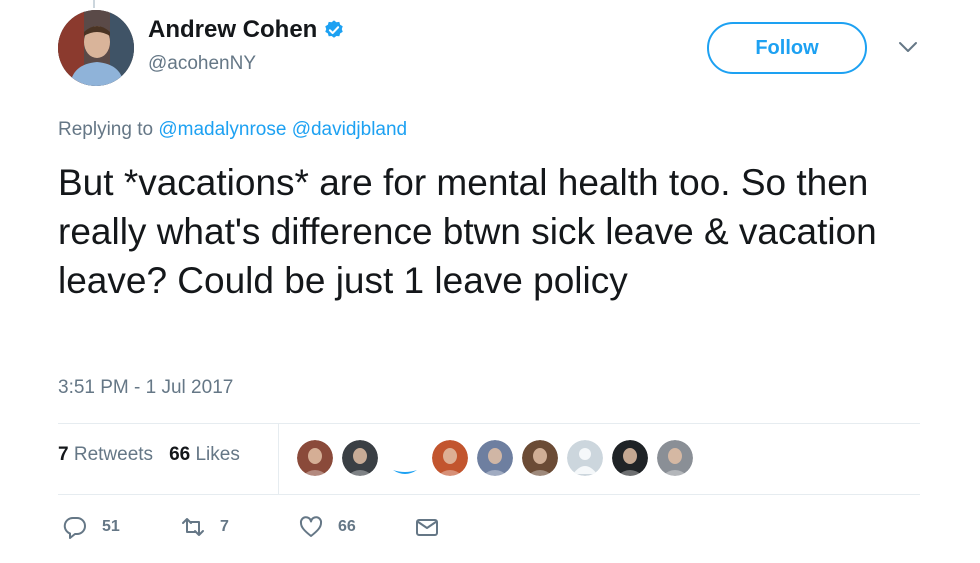  What do you see at coordinates (239, 527) in the screenshot?
I see `retweet-button: 7` at bounding box center [239, 527].